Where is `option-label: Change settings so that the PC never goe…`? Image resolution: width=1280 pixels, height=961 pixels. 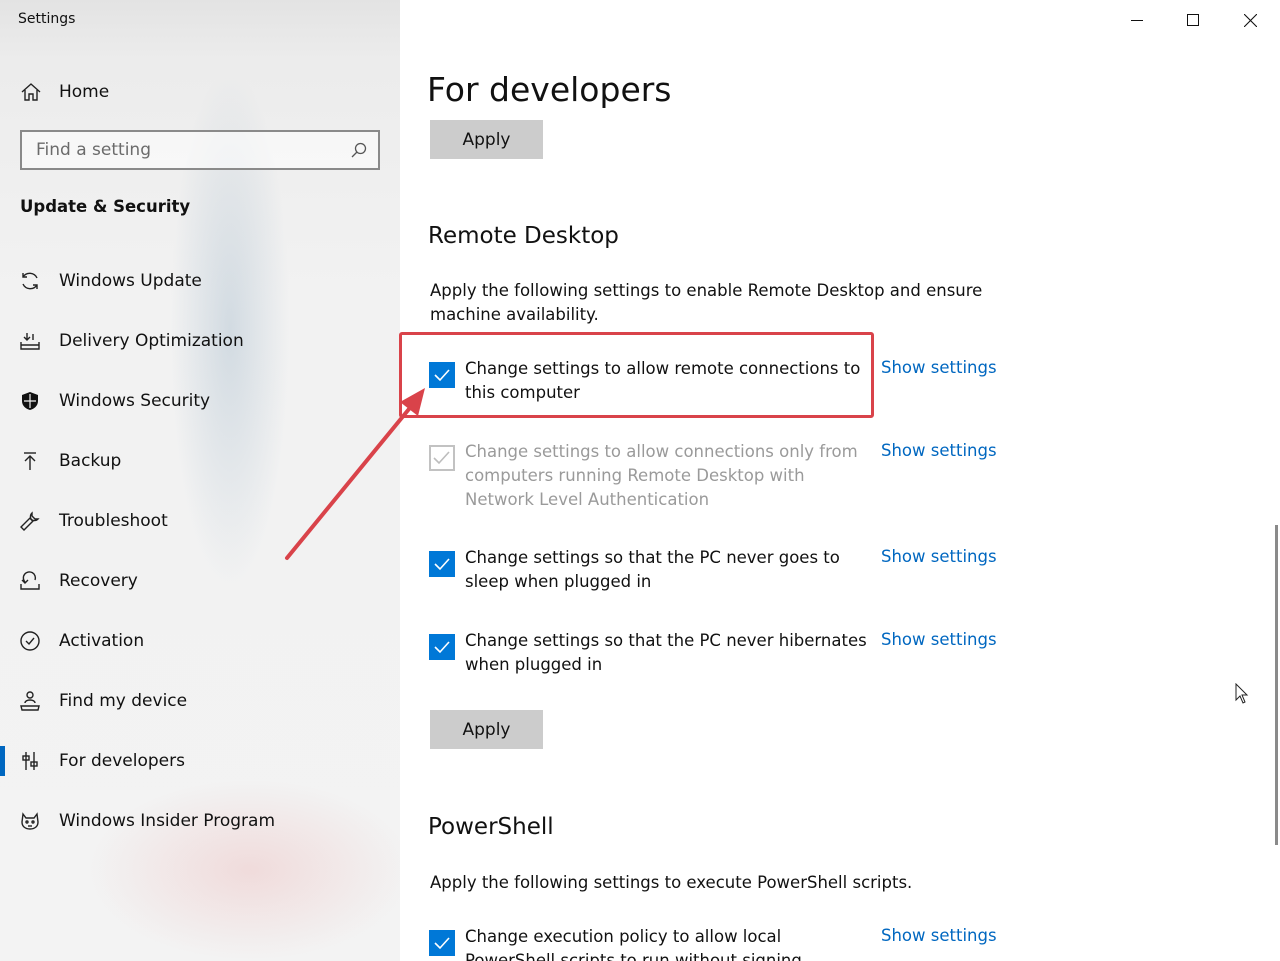
option-label: Change settings so that the PC never goe… is located at coordinates (652, 569).